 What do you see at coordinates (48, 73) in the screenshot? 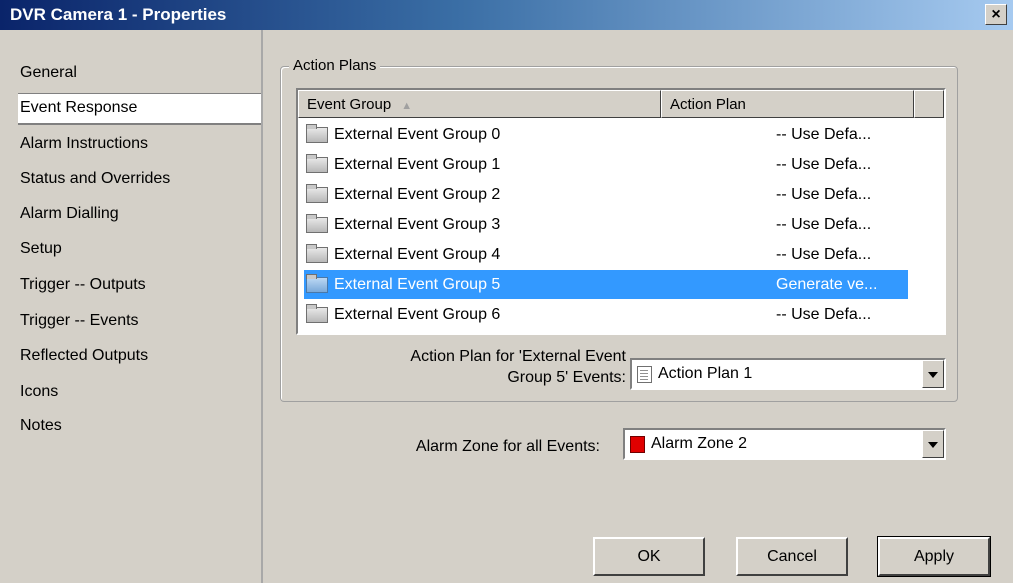
I see `sidebar-item-general: General` at bounding box center [48, 73].